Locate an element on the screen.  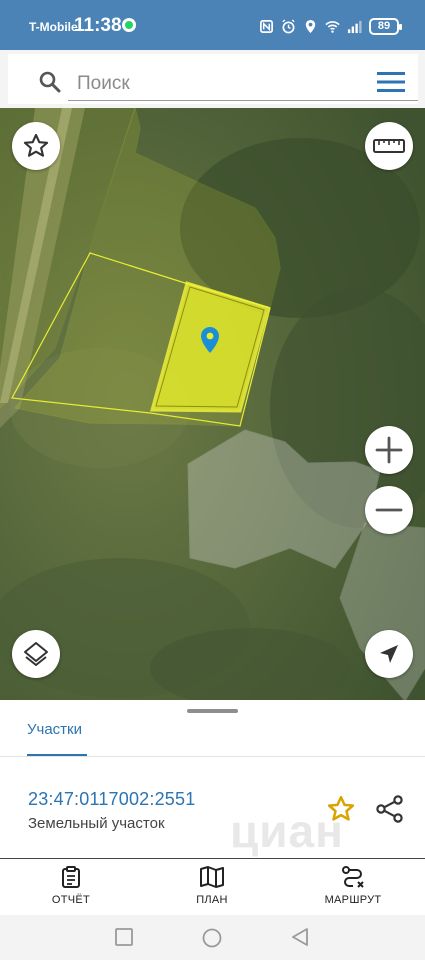
menu-icon is located at coordinates (391, 82).